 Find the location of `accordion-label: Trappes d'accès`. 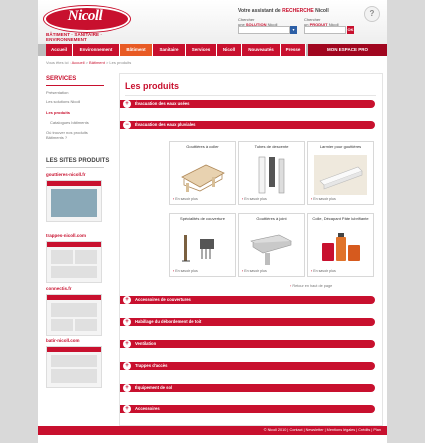

accordion-label: Trappes d'accès is located at coordinates (151, 365).